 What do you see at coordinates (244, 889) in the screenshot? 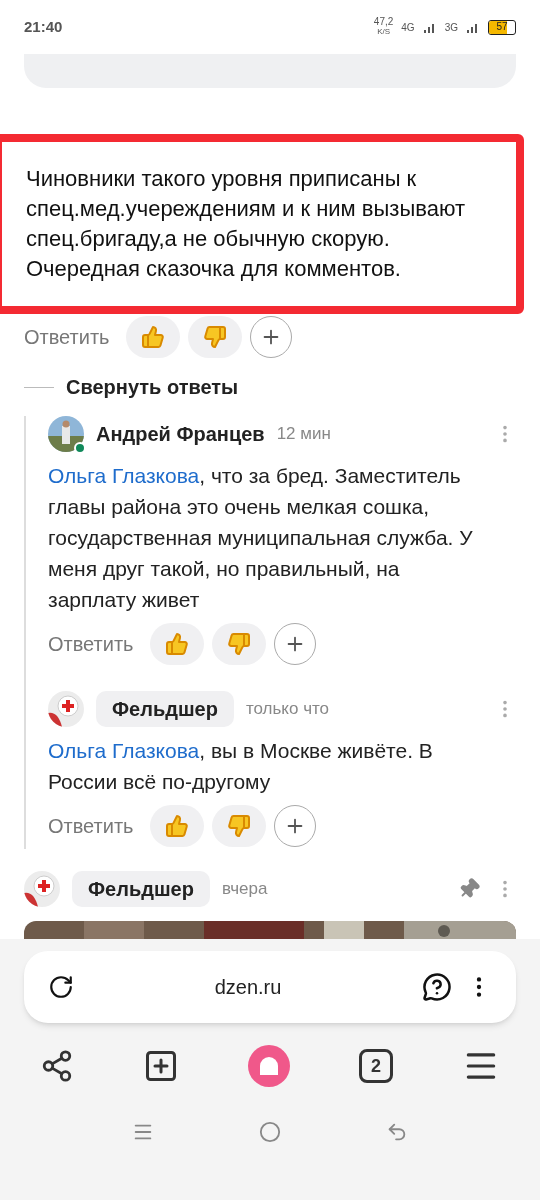
I see `comment-time: вчера` at bounding box center [244, 889].